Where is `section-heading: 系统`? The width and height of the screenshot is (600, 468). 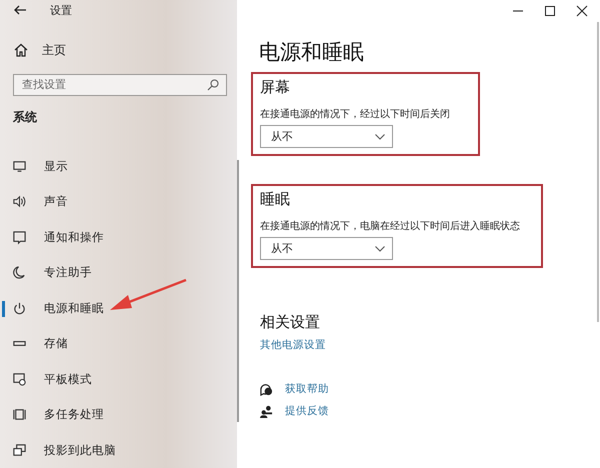
section-heading: 系统 is located at coordinates (25, 117).